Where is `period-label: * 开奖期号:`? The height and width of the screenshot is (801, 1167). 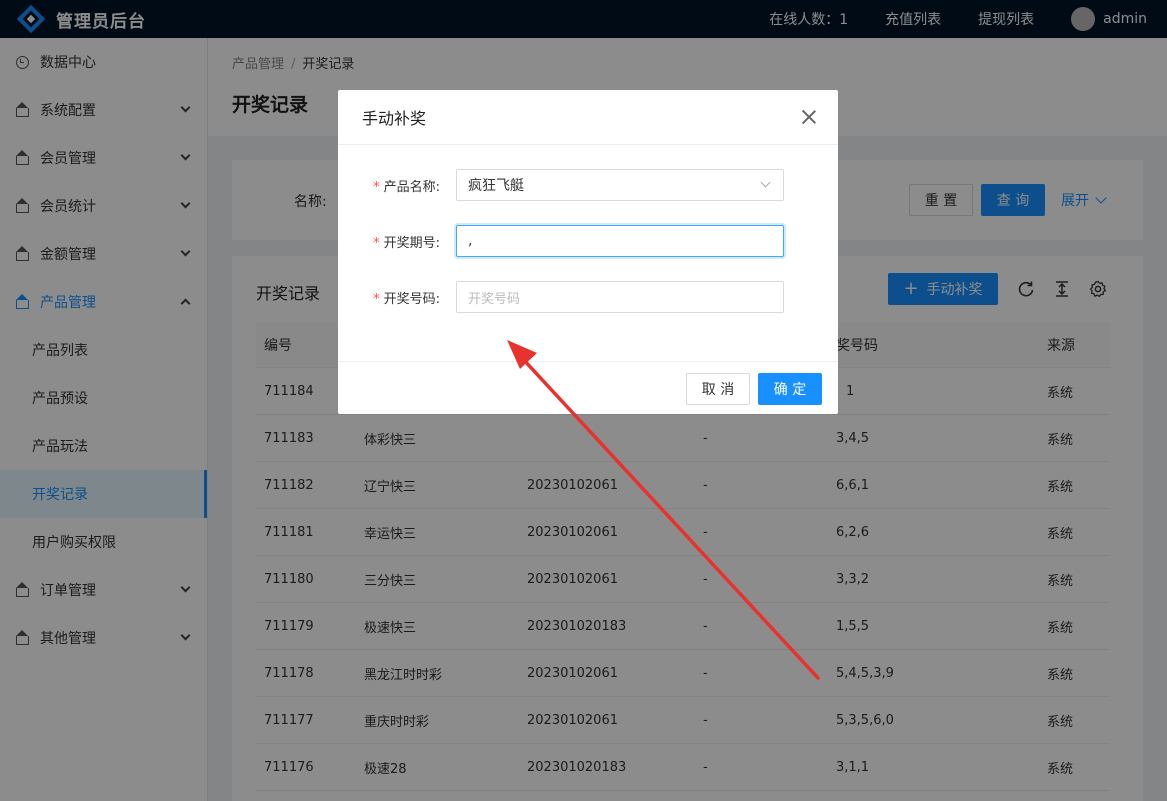
period-label: * 开奖期号: is located at coordinates (393, 241).